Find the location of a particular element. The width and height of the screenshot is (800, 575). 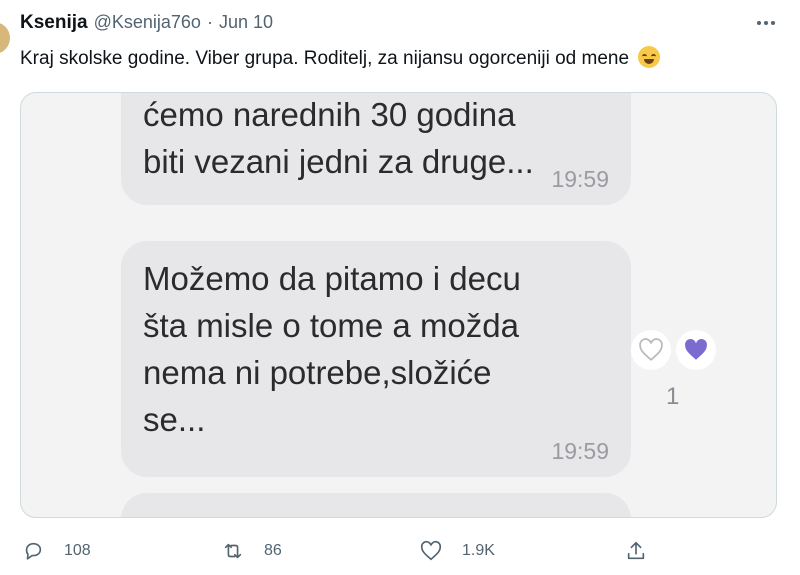

retweet-button: 86 is located at coordinates (252, 551).